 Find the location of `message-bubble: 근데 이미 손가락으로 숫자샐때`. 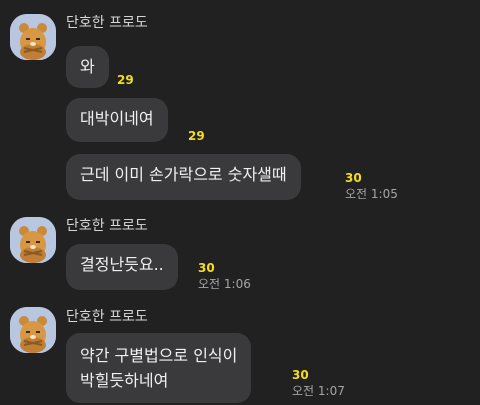

message-bubble: 근데 이미 손가락으로 숫자샐때 is located at coordinates (183, 177).